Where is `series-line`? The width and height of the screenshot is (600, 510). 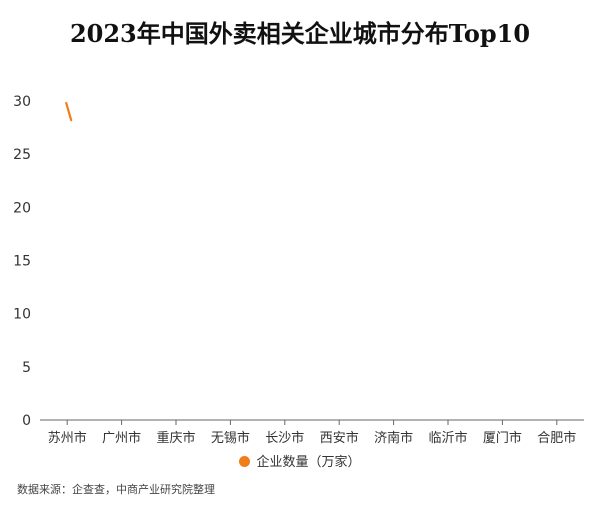 series-line is located at coordinates (69, 111).